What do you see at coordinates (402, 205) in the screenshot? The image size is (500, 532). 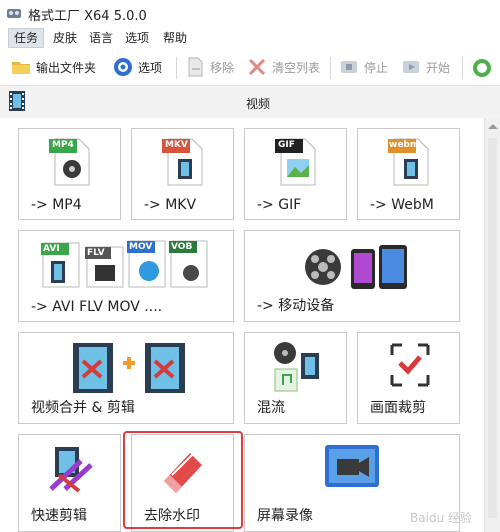 I see `tile-label: -> WebM` at bounding box center [402, 205].